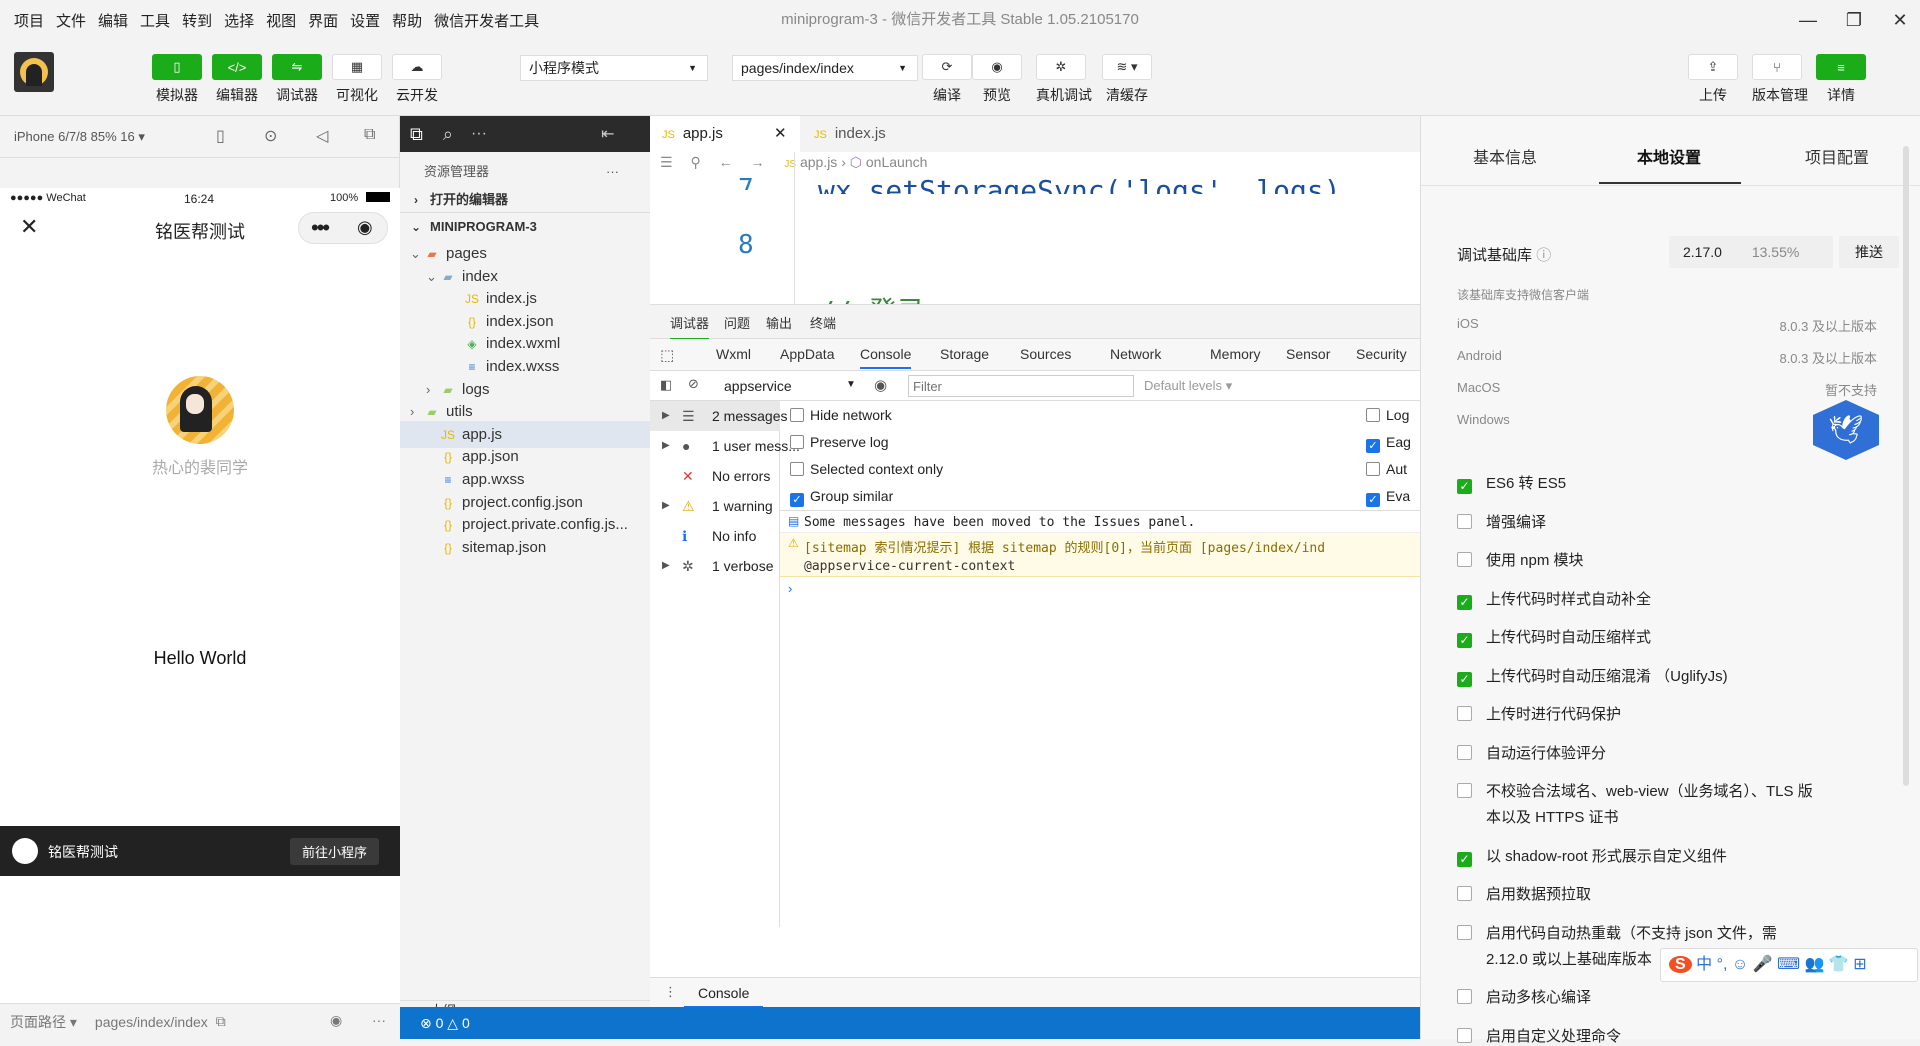 This screenshot has width=1920, height=1046. Describe the element at coordinates (841, 497) in the screenshot. I see `console-option: ✓ Group similar` at that location.